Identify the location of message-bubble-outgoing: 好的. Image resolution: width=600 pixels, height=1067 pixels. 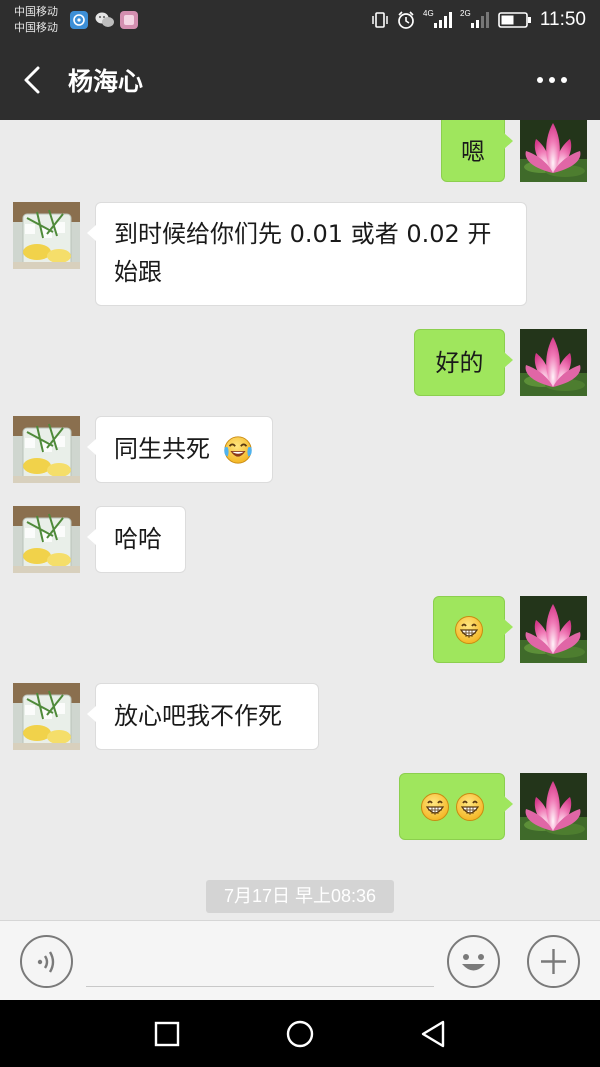
(463, 362).